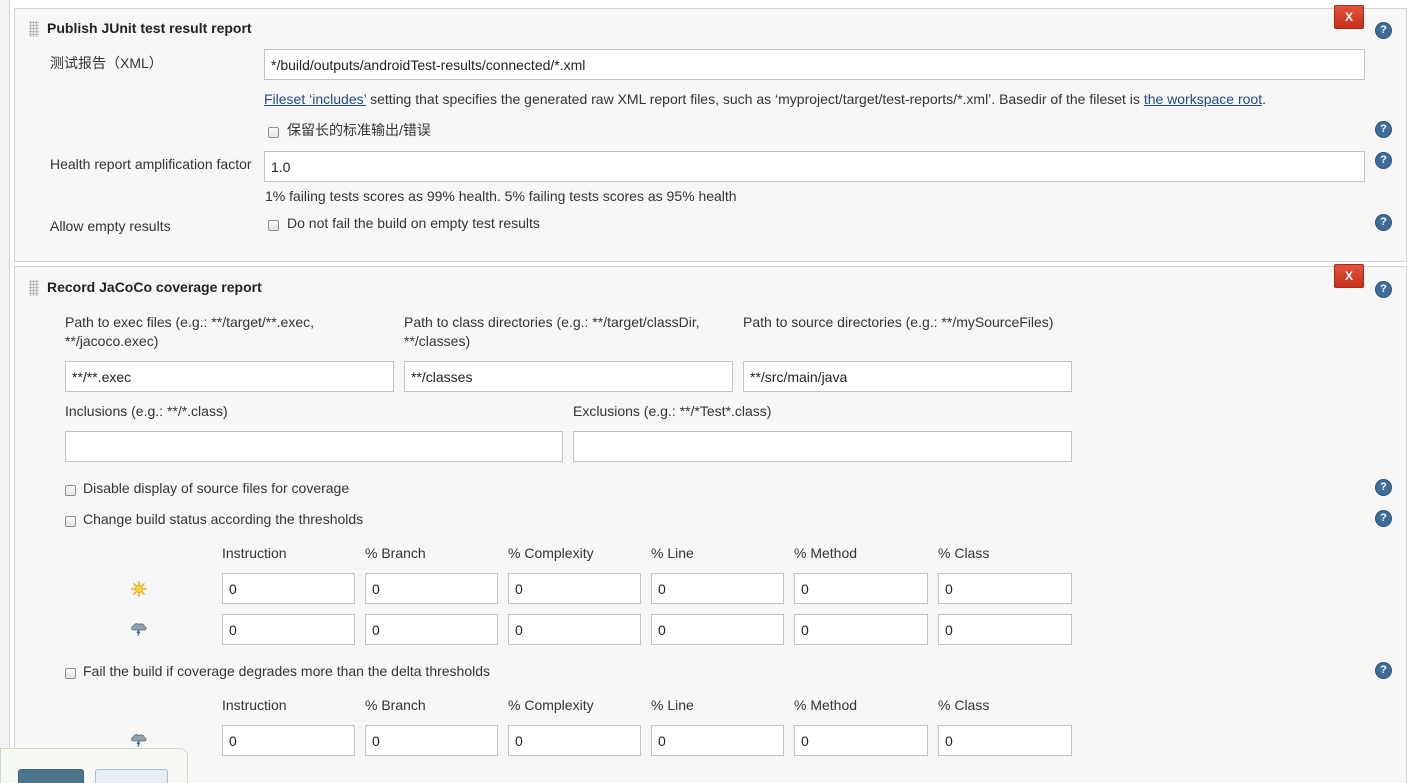 The image size is (1415, 783). I want to click on exec-files-input, so click(229, 376).